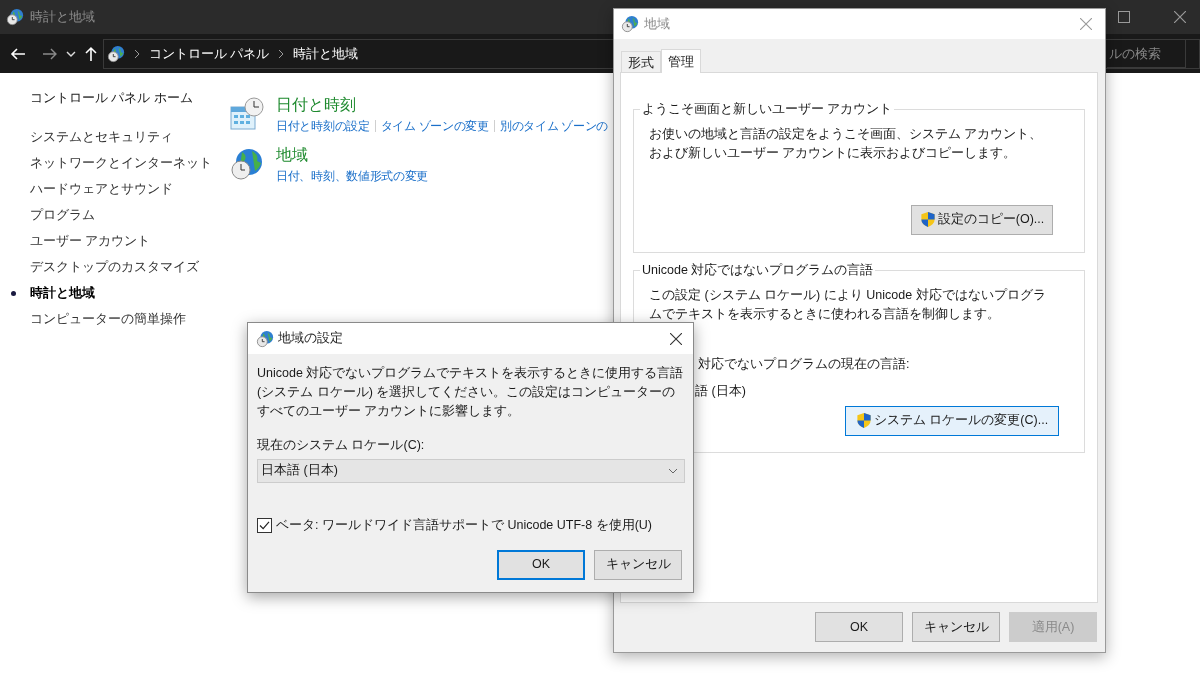 This screenshot has height=678, width=1200. What do you see at coordinates (846, 143) in the screenshot?
I see `description: お使いの地域と言語の設定をようこそ画面、システム アカウント、および新しいユーザー アカウントに表示およびコピーします。` at bounding box center [846, 143].